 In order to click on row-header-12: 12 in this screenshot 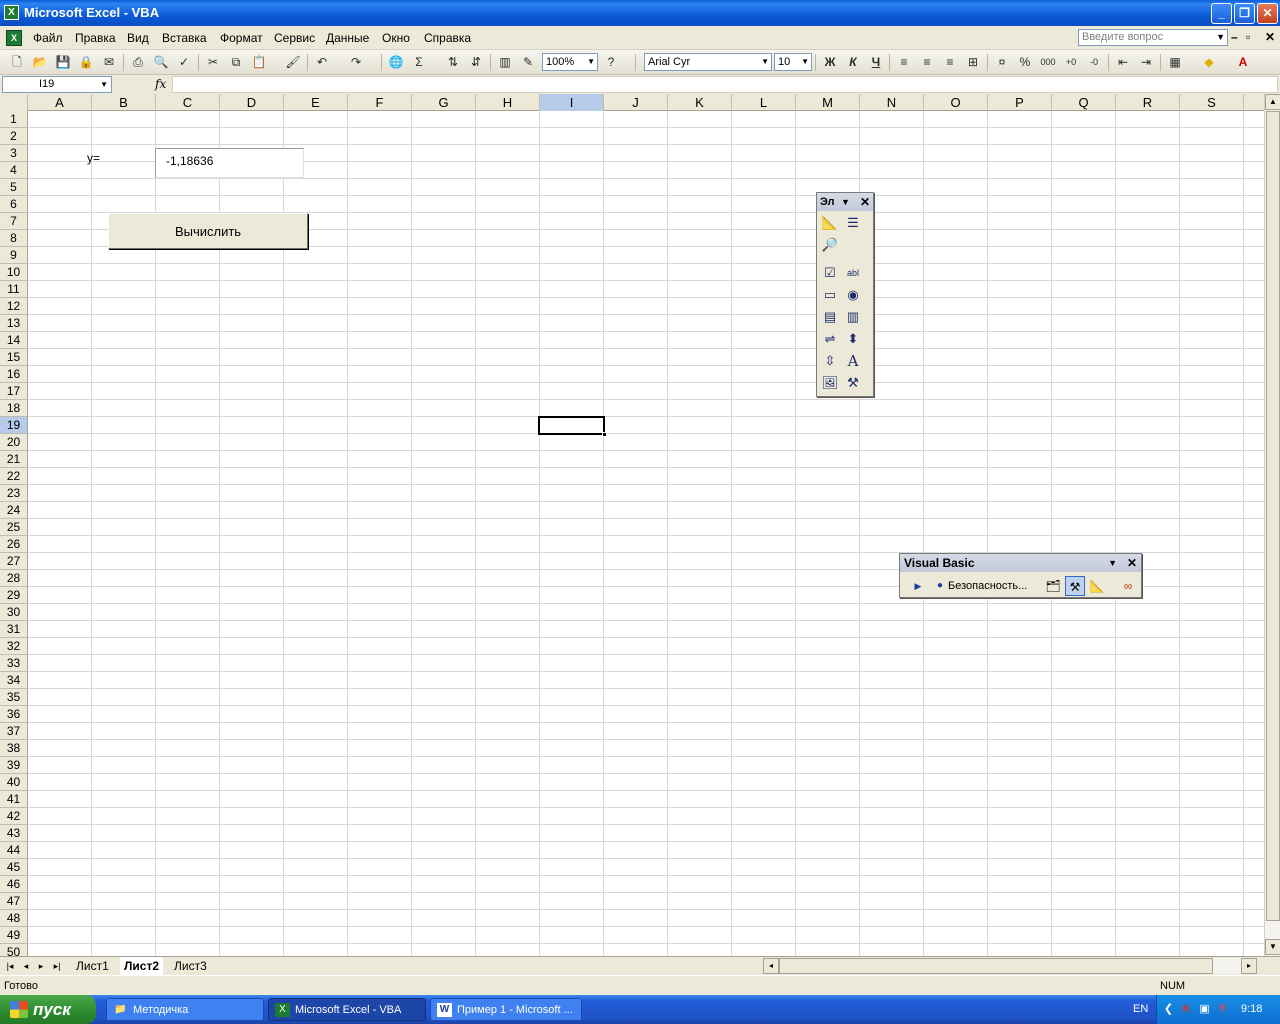, I will do `click(14, 306)`.